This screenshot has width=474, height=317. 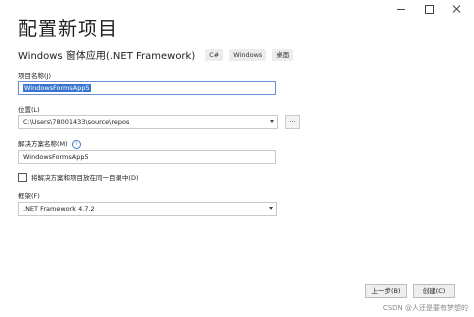 I want to click on same-dir-label: 将解决方案和项目放在同一目录中(D), so click(x=85, y=178).